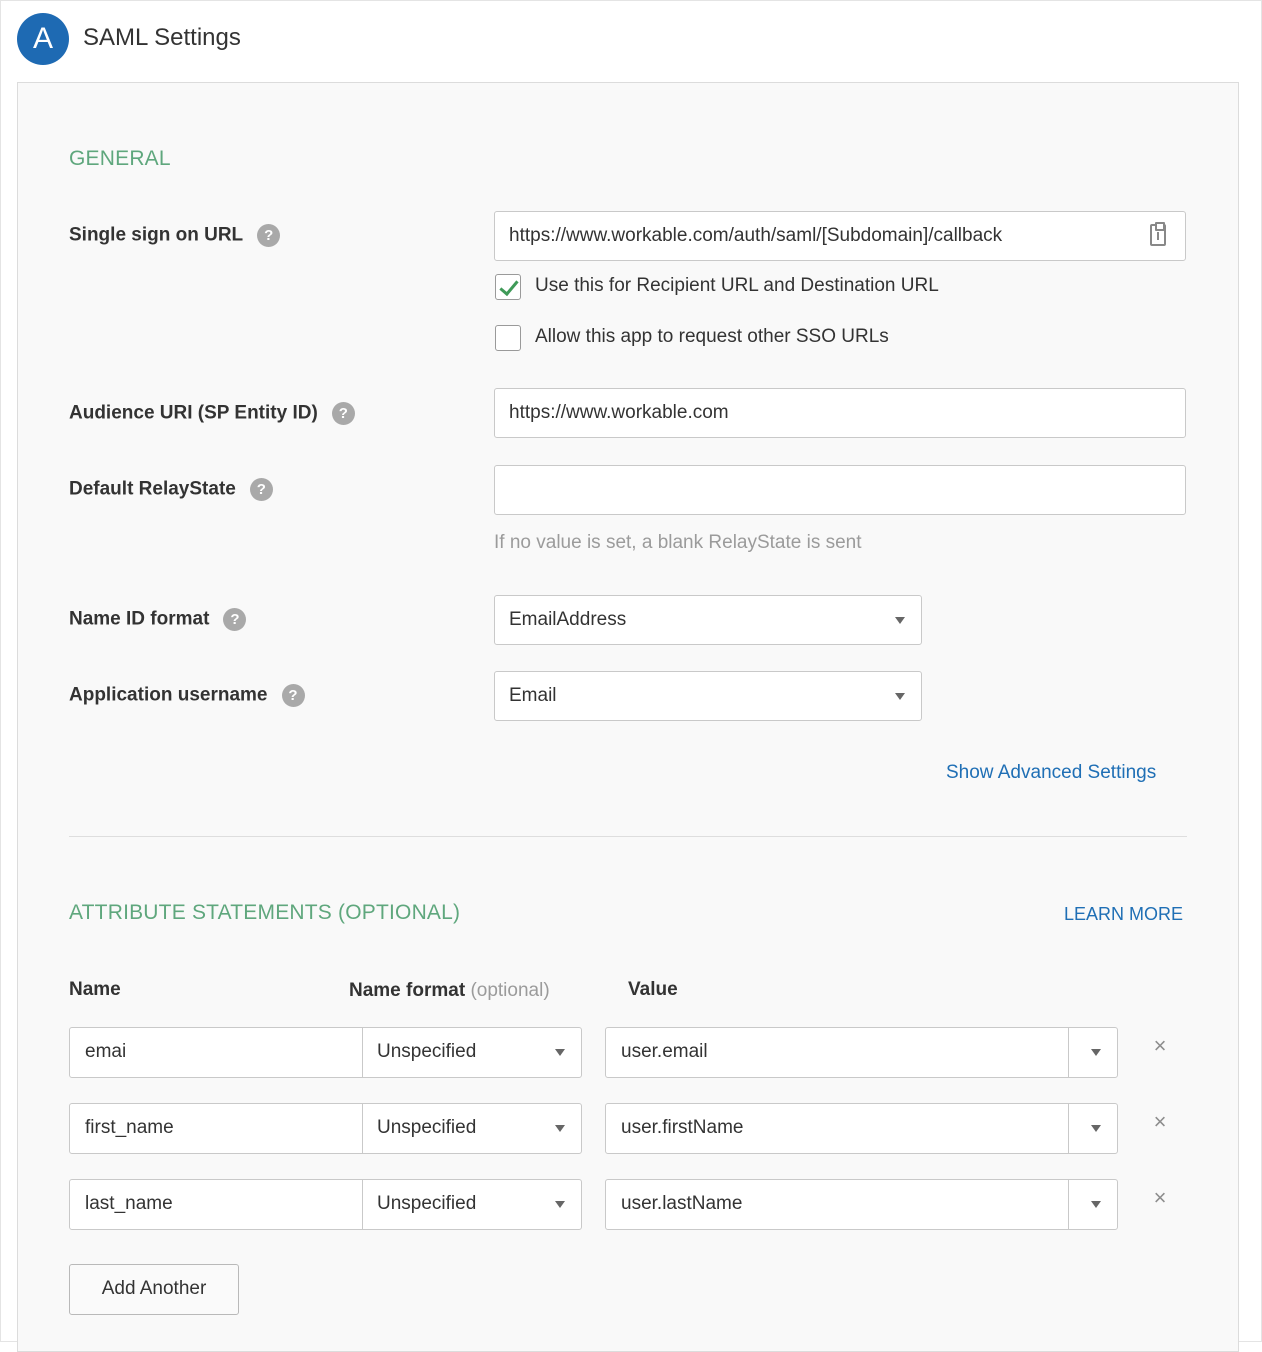 This screenshot has height=1352, width=1262. I want to click on learn-more-link: LEARN MORE, so click(1123, 914).